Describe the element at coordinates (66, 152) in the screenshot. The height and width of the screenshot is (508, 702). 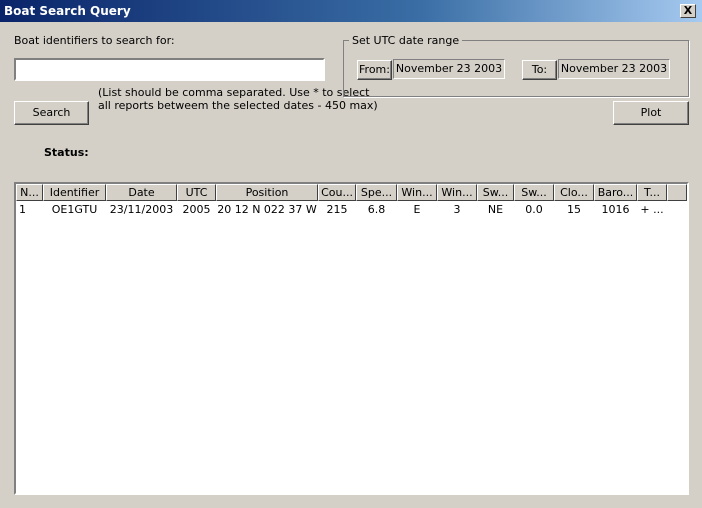
I see `status-label: Status:` at that location.